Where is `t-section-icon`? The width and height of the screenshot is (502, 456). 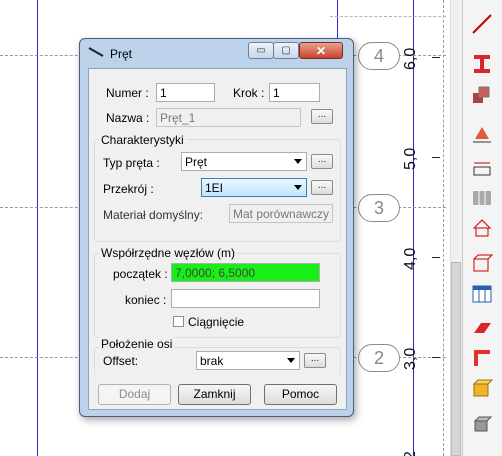
t-section-icon is located at coordinates (482, 358).